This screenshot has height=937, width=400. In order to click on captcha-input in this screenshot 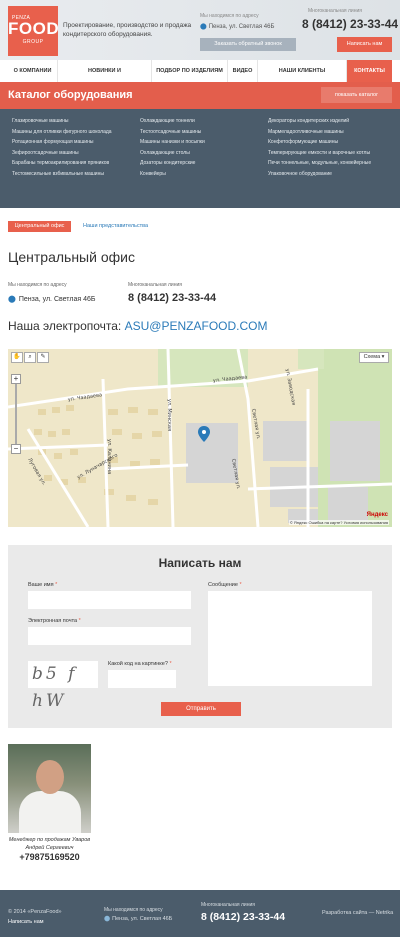, I will do `click(142, 679)`.